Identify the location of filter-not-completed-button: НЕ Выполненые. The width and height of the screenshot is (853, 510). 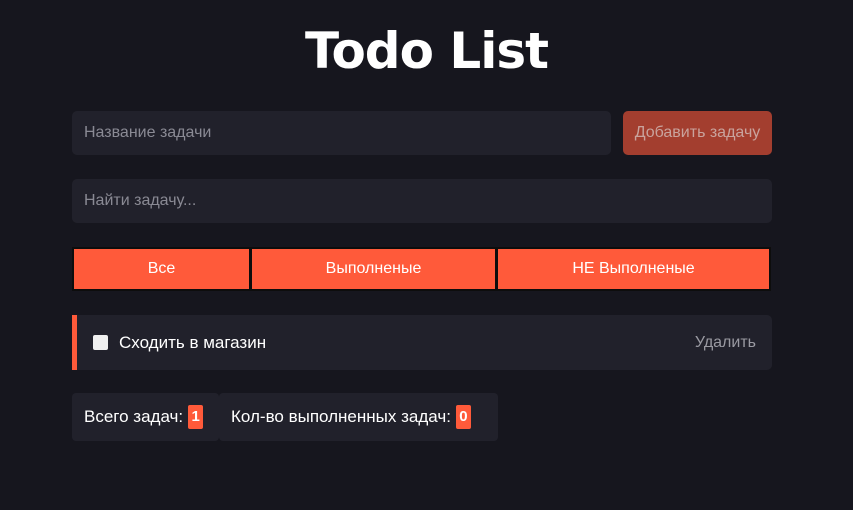
(633, 269).